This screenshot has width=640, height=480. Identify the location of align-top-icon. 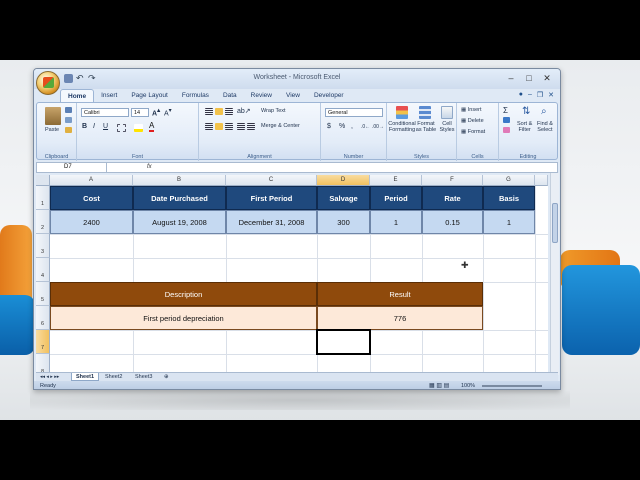
(209, 111).